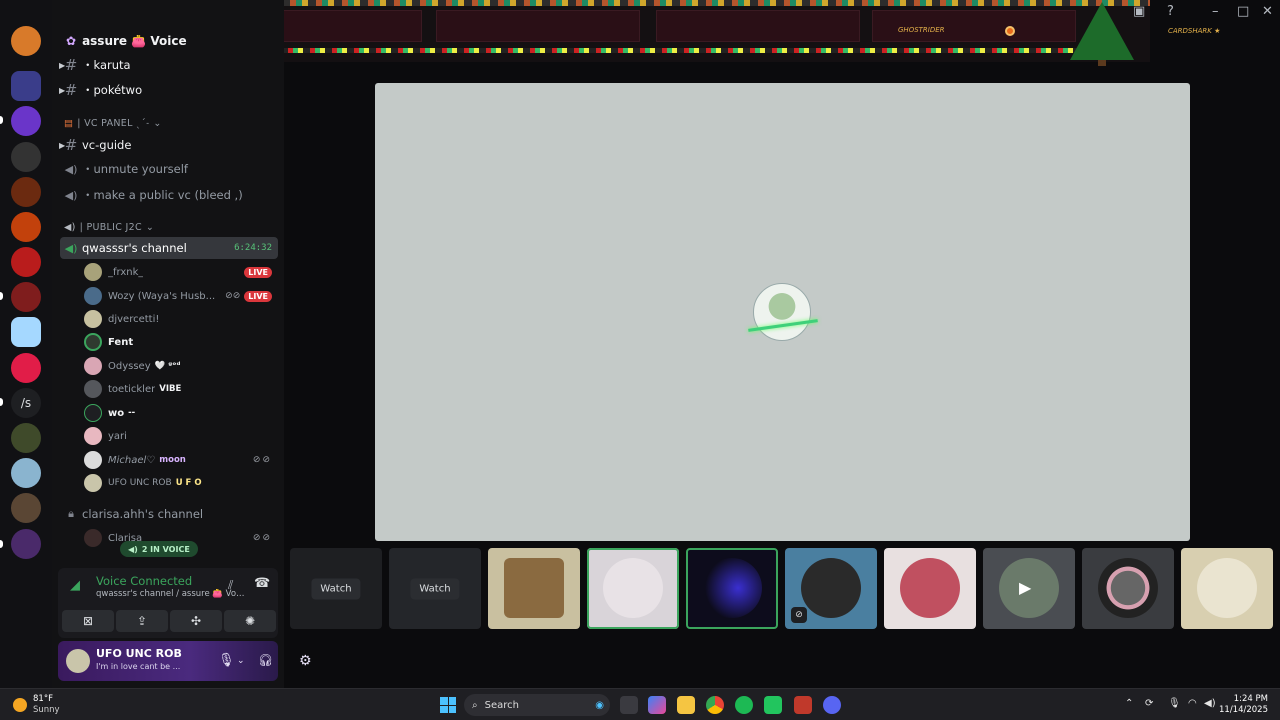  What do you see at coordinates (629, 705) in the screenshot?
I see `task-view-icon` at bounding box center [629, 705].